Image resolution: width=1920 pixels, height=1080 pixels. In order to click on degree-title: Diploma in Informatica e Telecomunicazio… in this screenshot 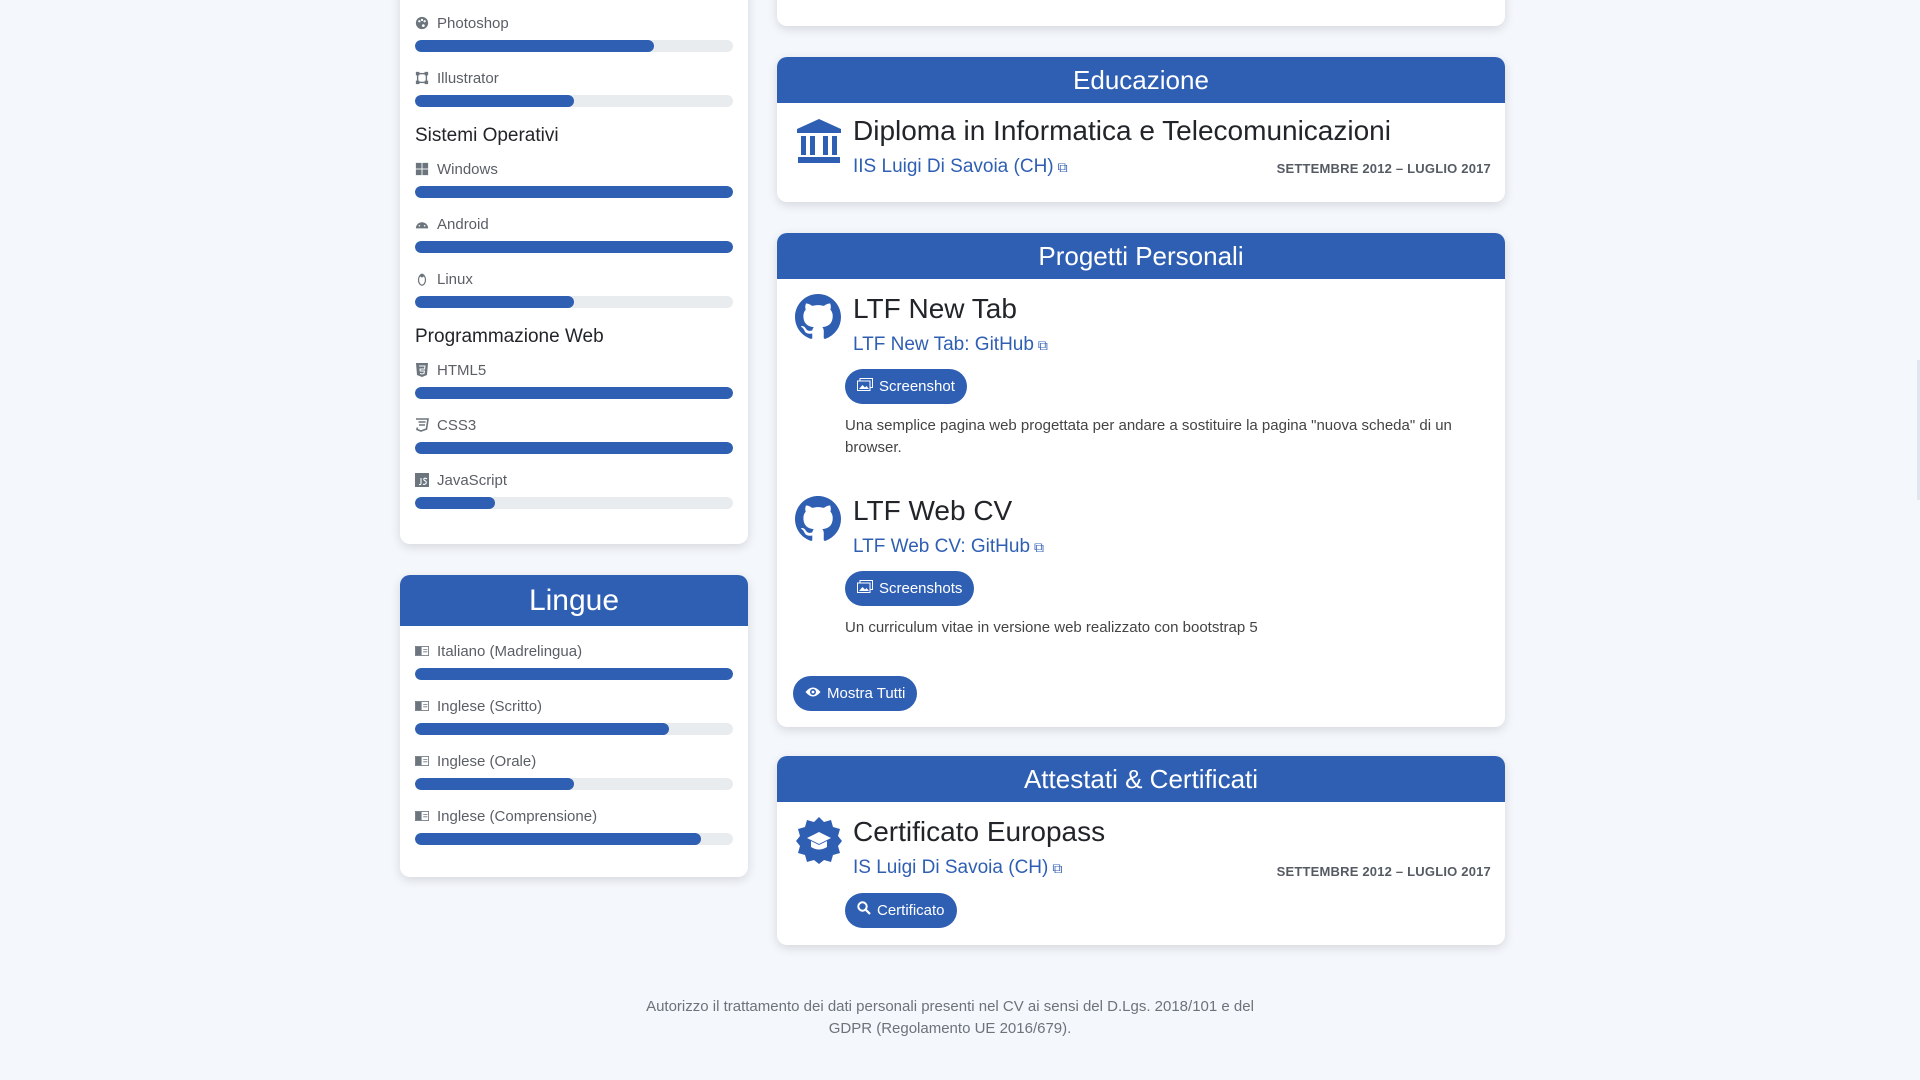, I will do `click(1122, 130)`.